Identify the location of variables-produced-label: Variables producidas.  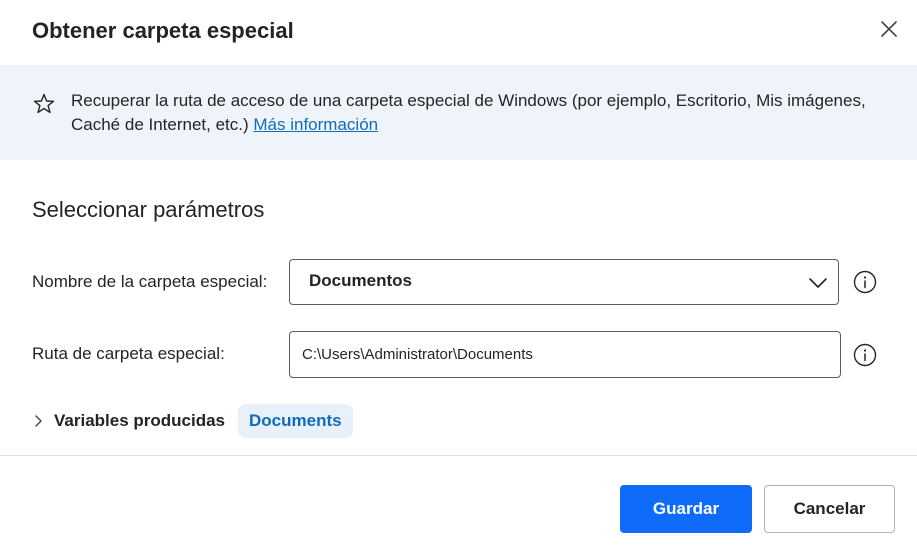
(140, 420).